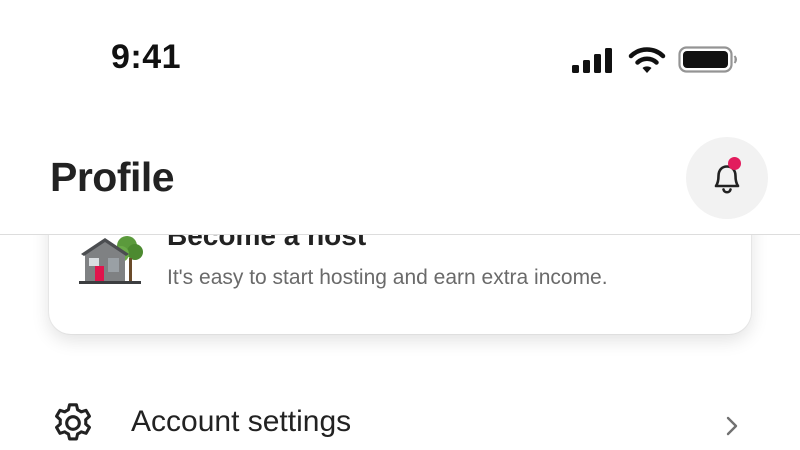  What do you see at coordinates (111, 259) in the screenshot?
I see `house-illustration` at bounding box center [111, 259].